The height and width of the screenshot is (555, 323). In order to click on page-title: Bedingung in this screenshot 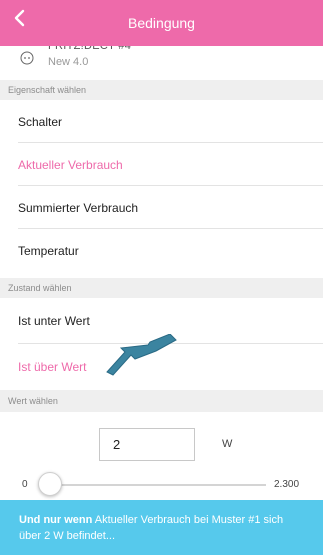, I will do `click(161, 23)`.